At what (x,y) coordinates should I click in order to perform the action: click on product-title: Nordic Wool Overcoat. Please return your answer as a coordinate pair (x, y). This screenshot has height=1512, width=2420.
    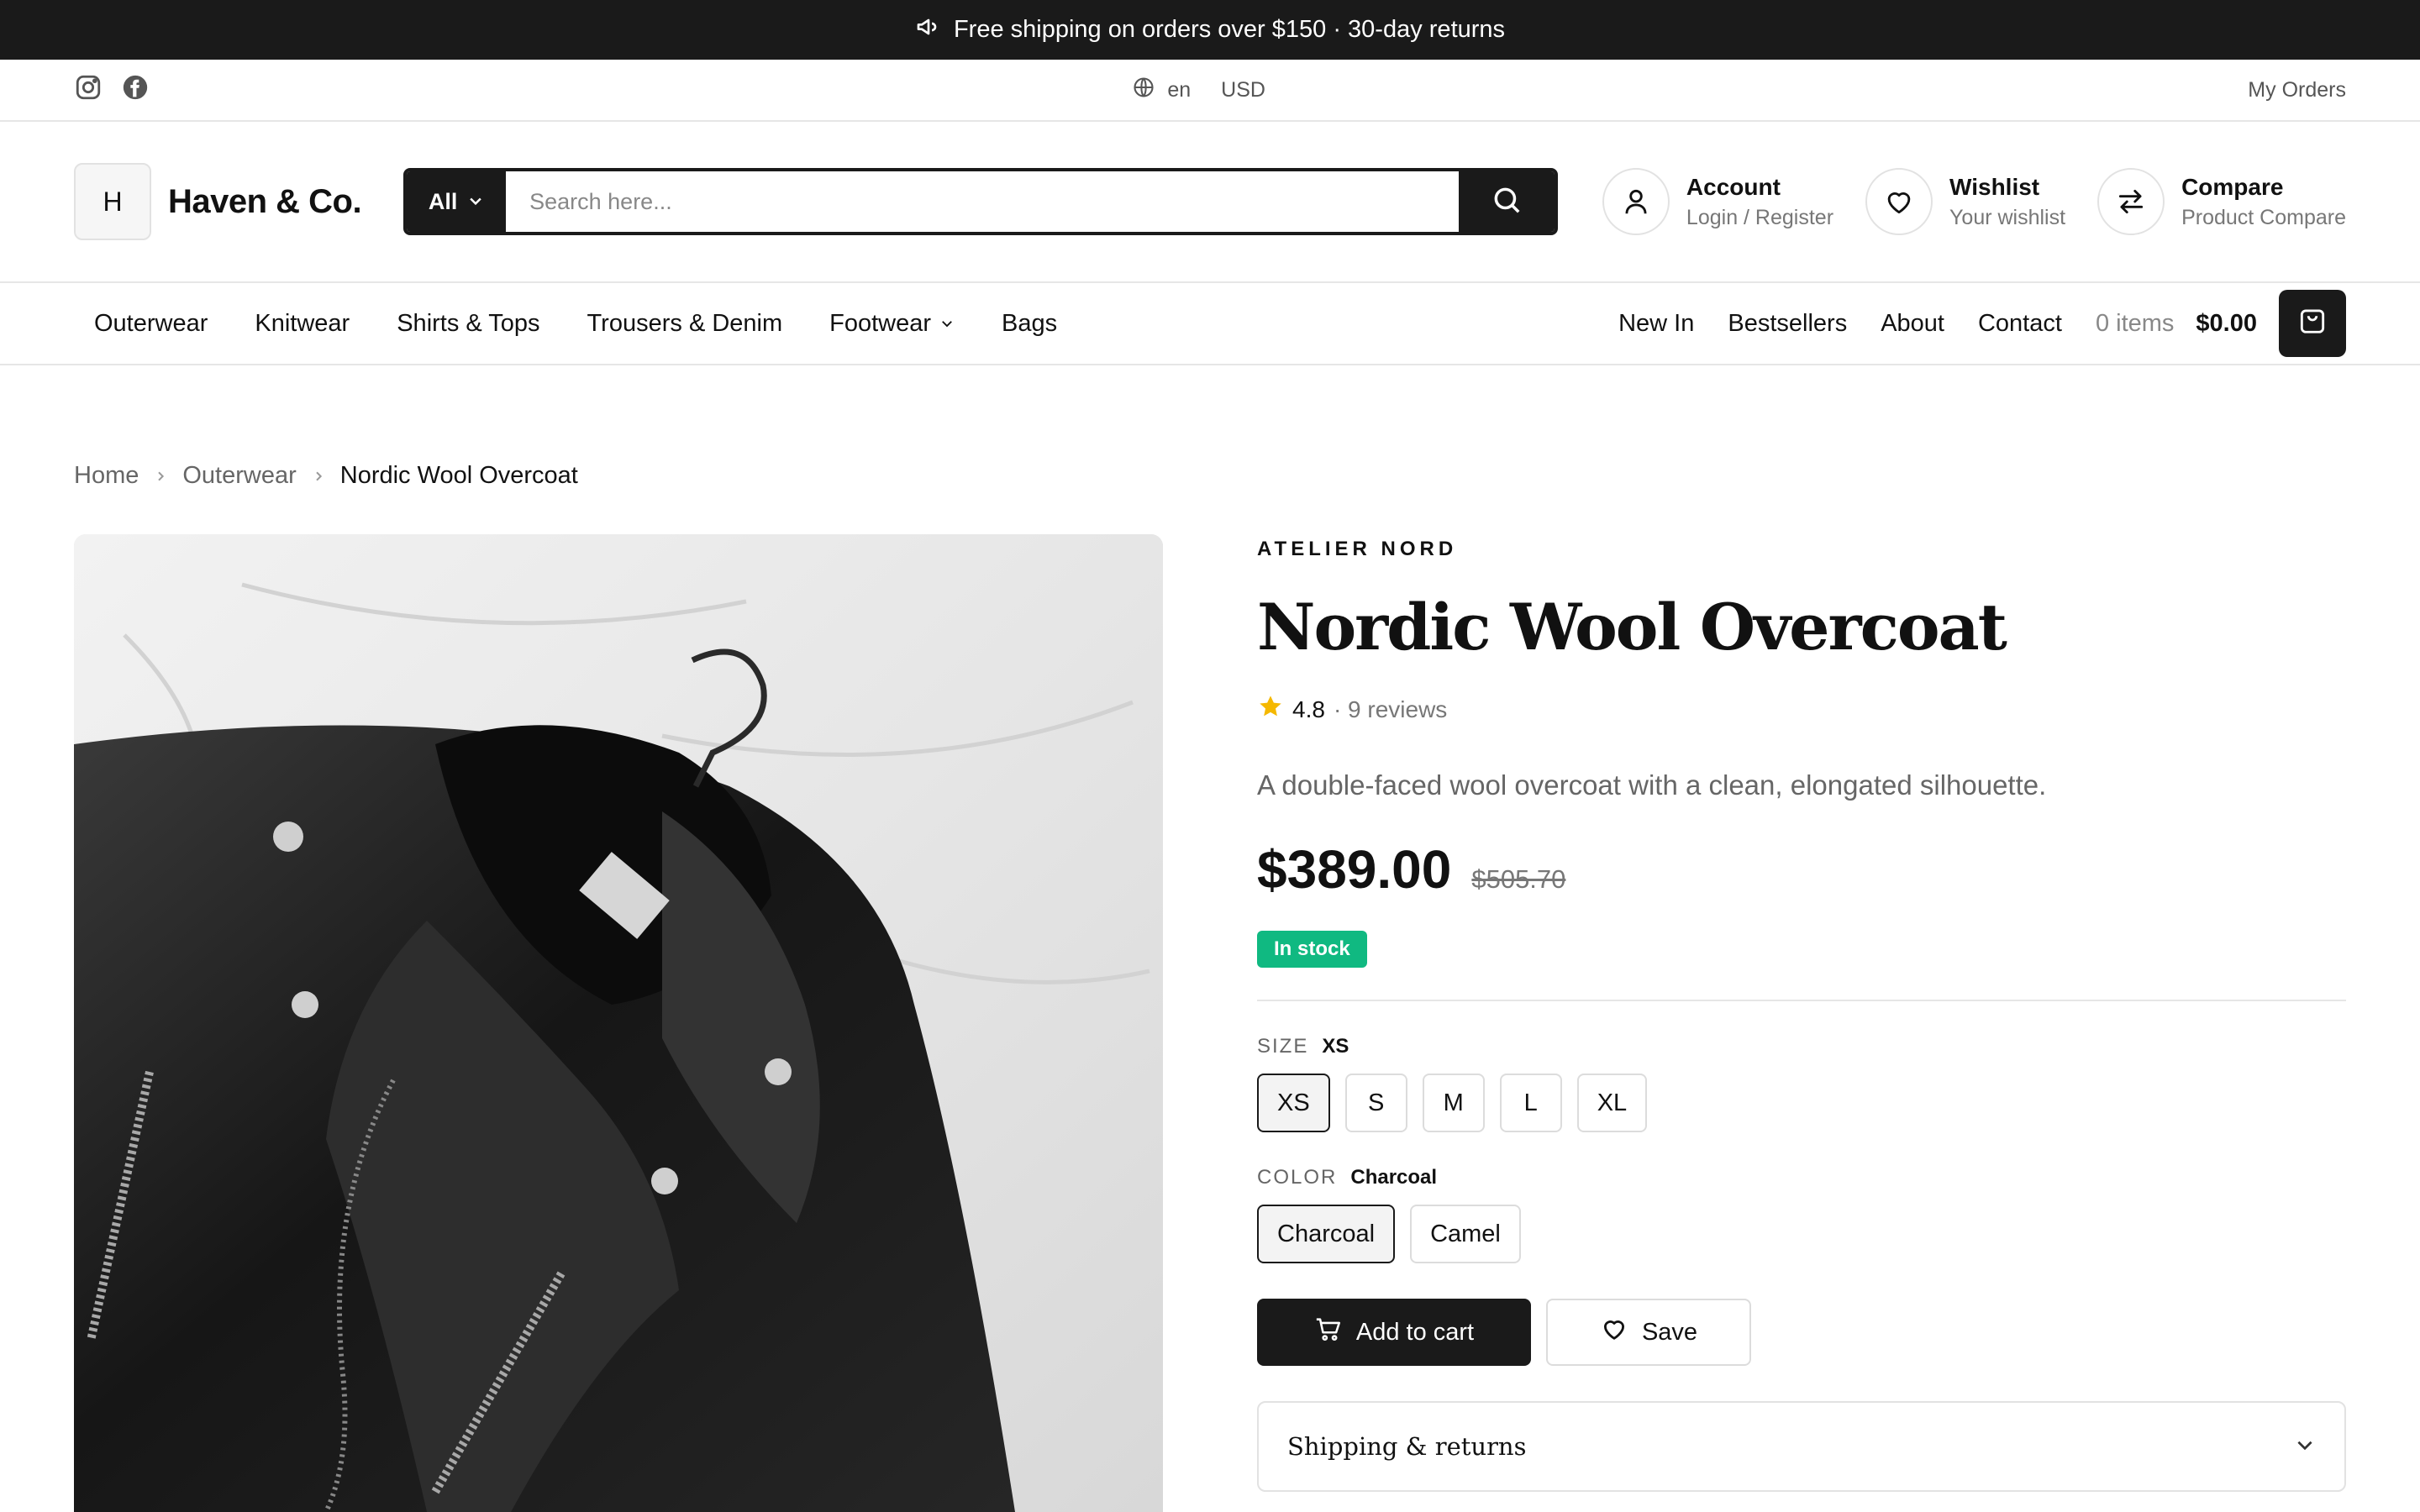
    Looking at the image, I should click on (1632, 627).